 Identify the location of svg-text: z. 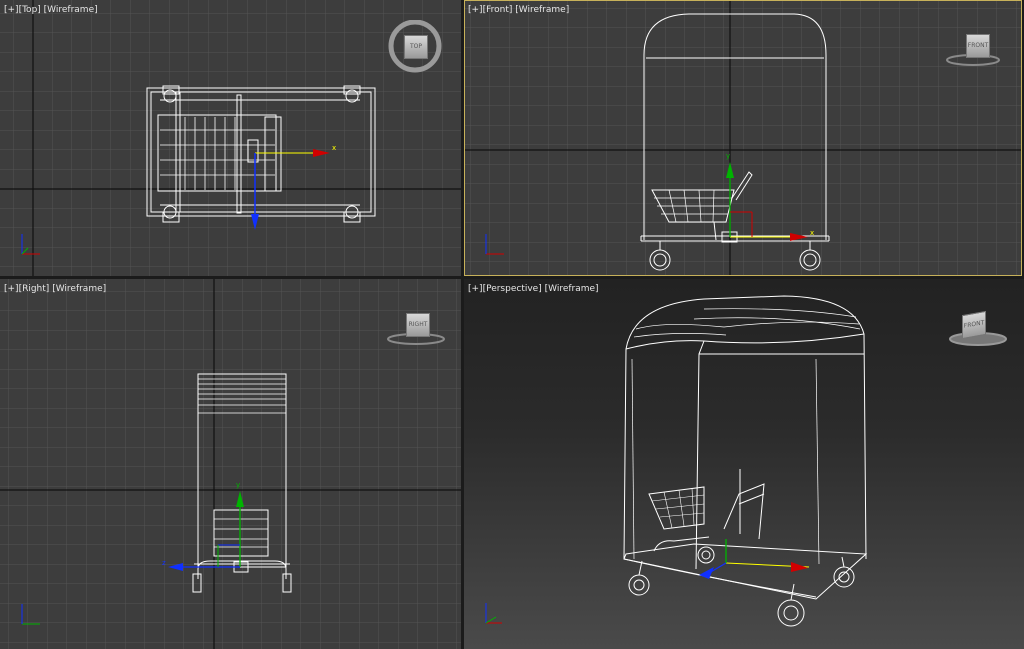
(164, 563).